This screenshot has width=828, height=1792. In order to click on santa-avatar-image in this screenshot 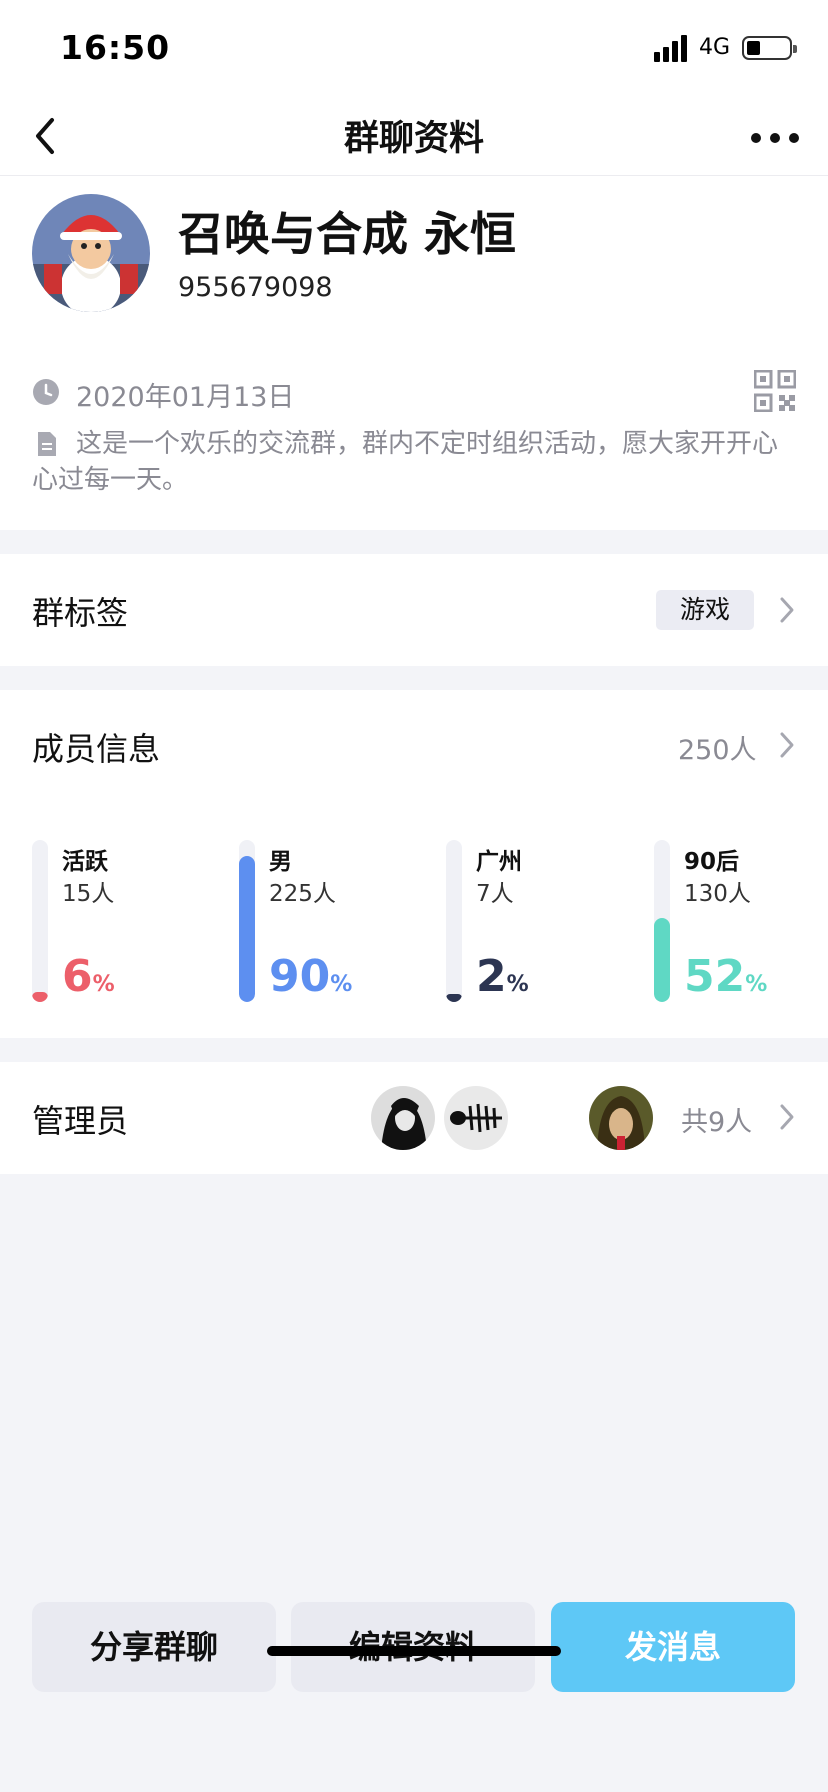, I will do `click(91, 253)`.